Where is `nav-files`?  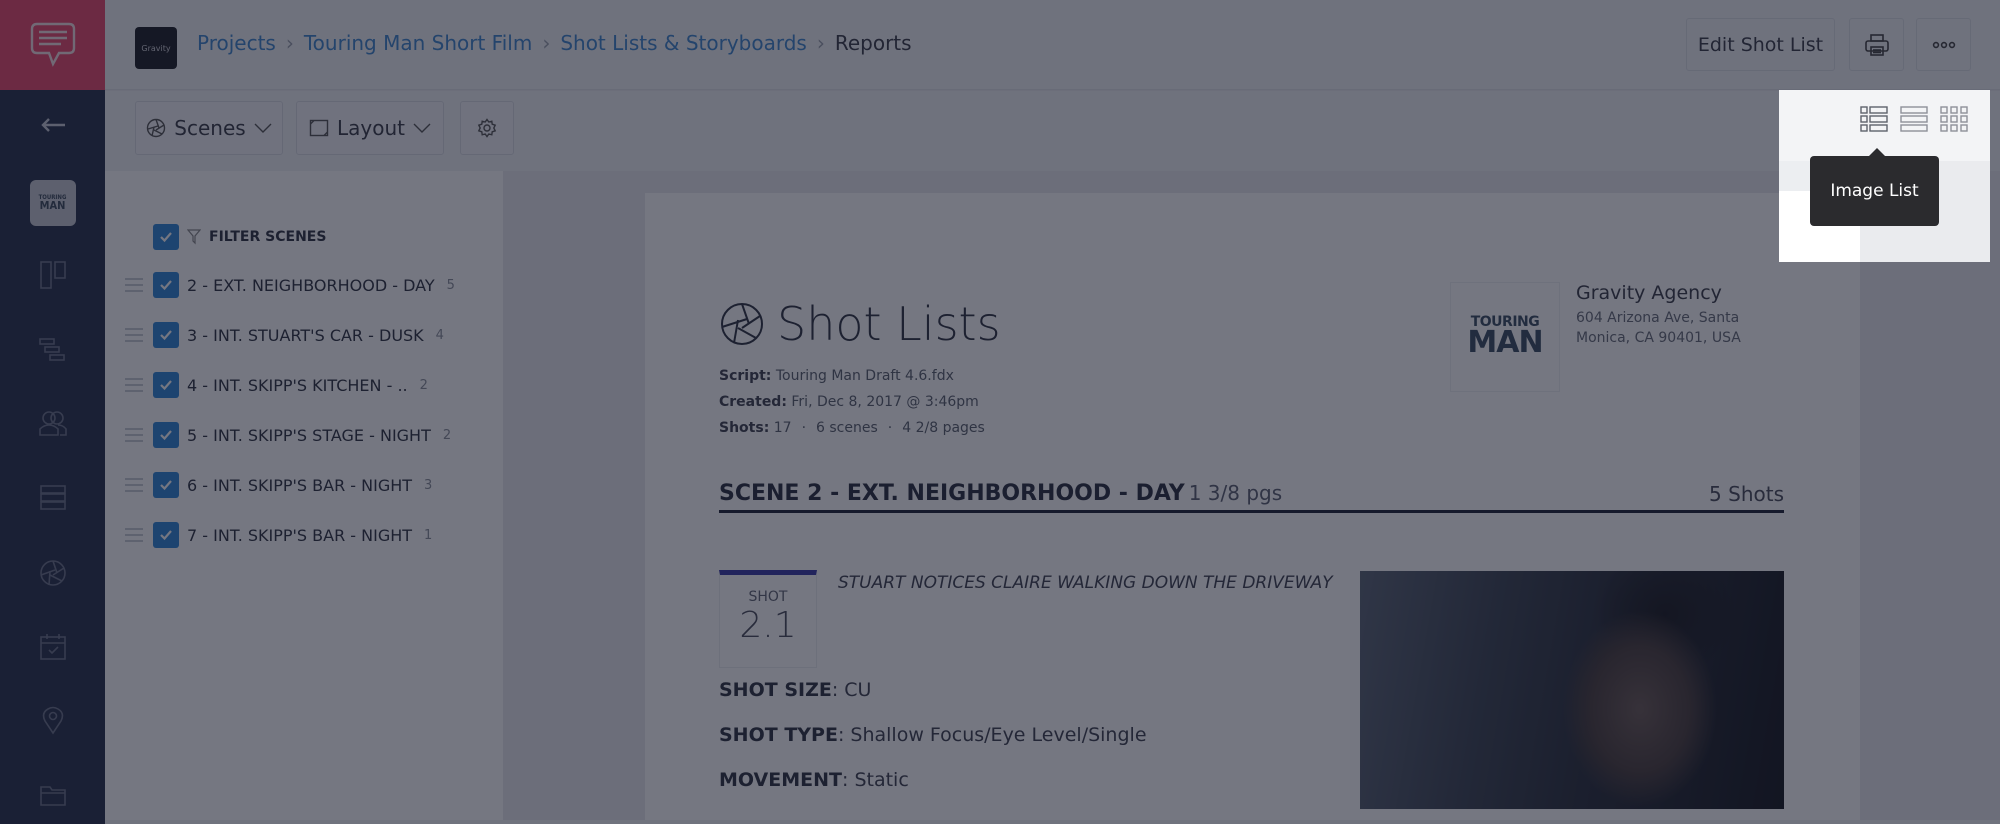
nav-files is located at coordinates (52, 794).